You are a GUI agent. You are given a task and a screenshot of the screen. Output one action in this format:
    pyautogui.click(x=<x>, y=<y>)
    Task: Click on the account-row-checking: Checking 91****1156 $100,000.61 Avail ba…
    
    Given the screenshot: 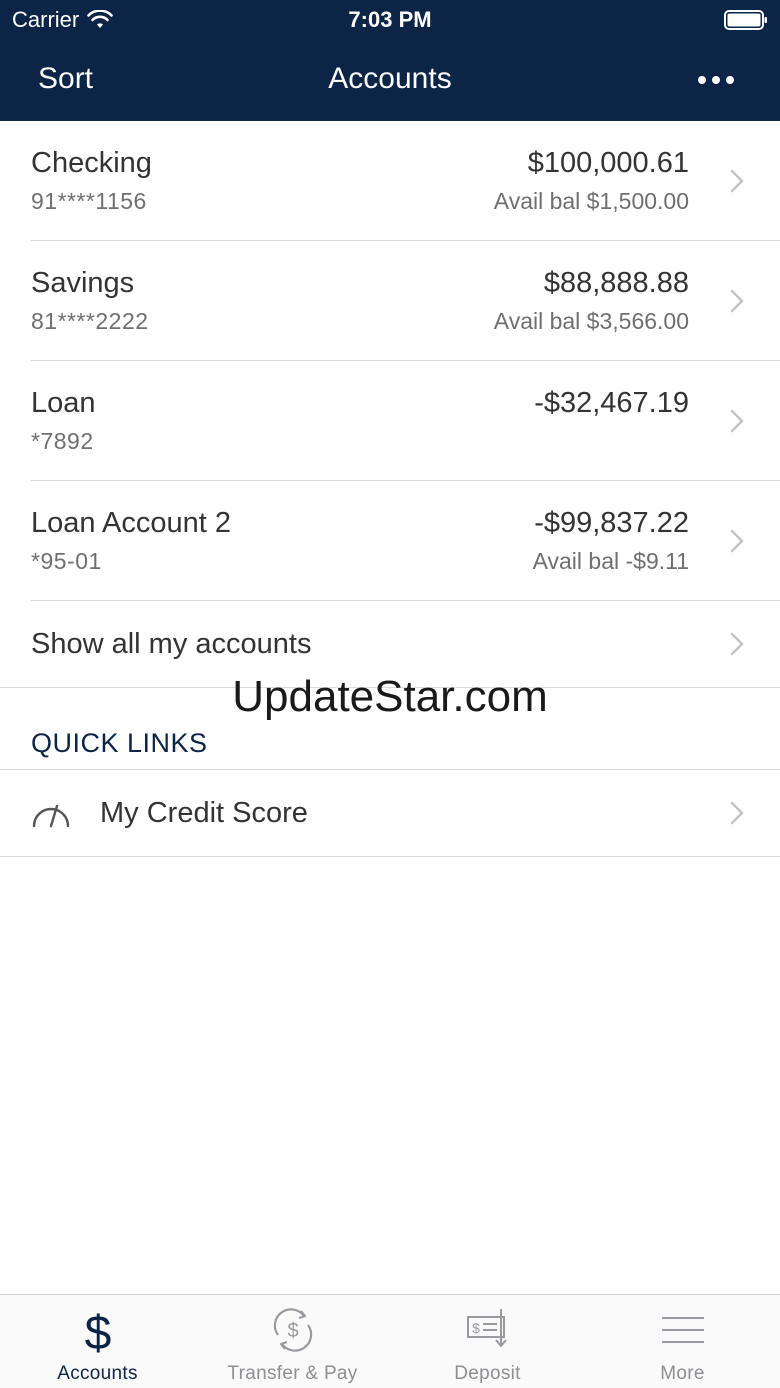 What is the action you would take?
    pyautogui.click(x=390, y=181)
    